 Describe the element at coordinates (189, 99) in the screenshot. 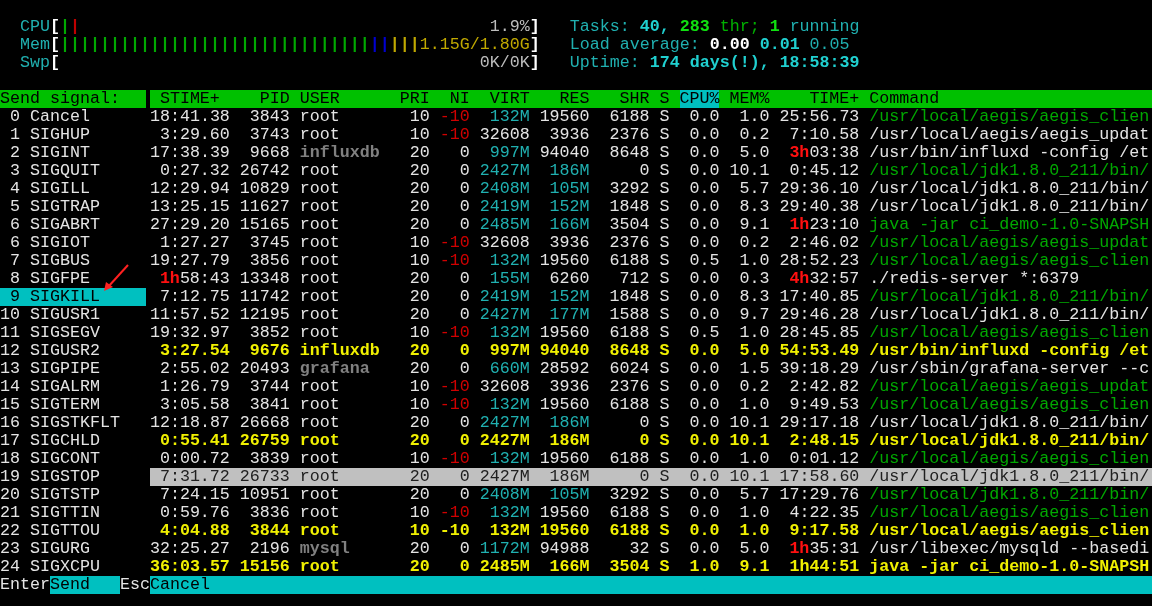

I see `column-header: STIME+` at that location.